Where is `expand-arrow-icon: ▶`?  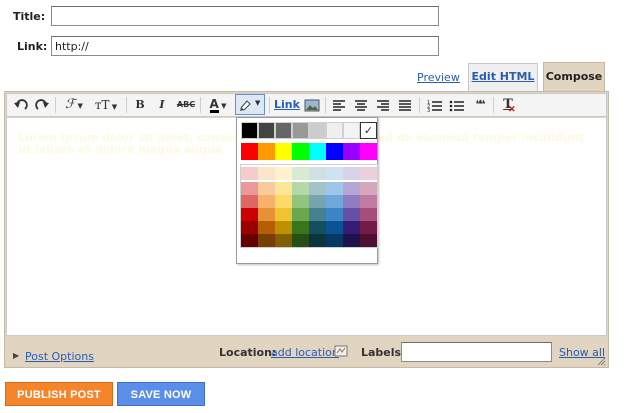 expand-arrow-icon: ▶ is located at coordinates (16, 355).